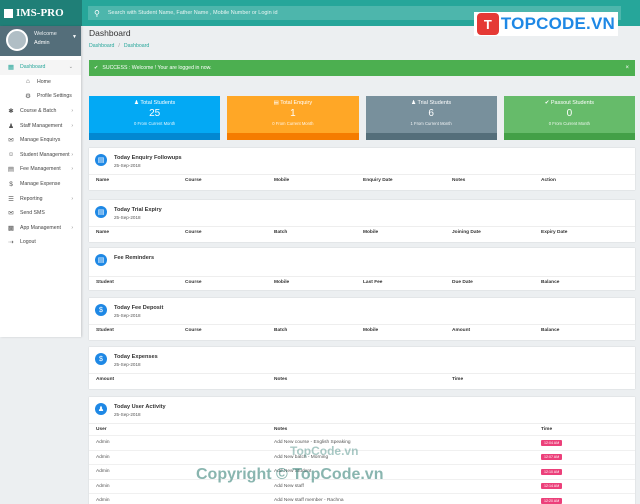 The image size is (640, 504). I want to click on column-header: Expiry Date, so click(554, 232).